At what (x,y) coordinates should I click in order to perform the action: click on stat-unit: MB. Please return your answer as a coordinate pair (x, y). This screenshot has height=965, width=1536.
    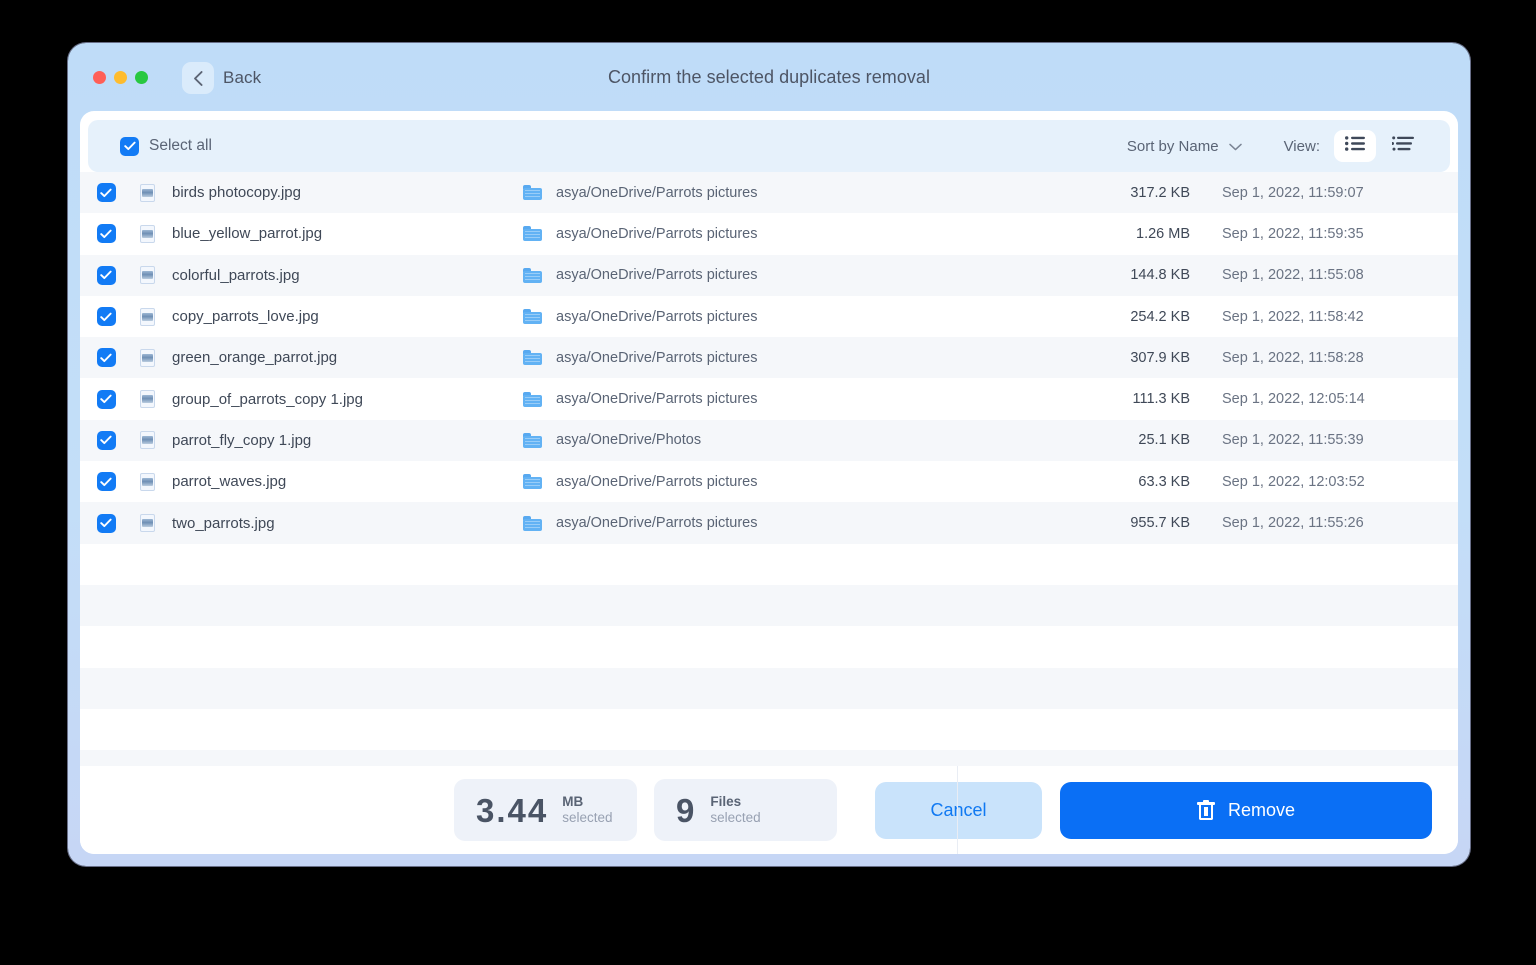
    Looking at the image, I should click on (573, 802).